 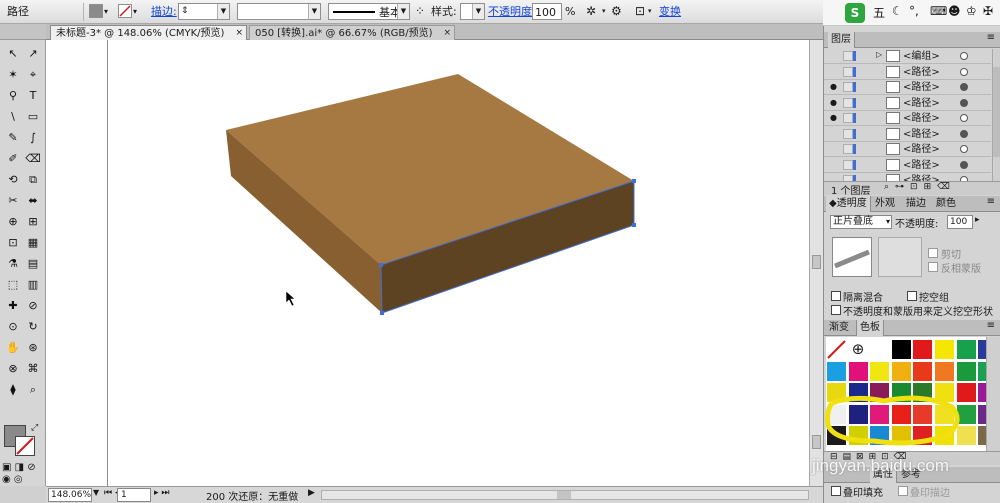 What do you see at coordinates (933, 253) in the screenshot?
I see `clip-checkbox` at bounding box center [933, 253].